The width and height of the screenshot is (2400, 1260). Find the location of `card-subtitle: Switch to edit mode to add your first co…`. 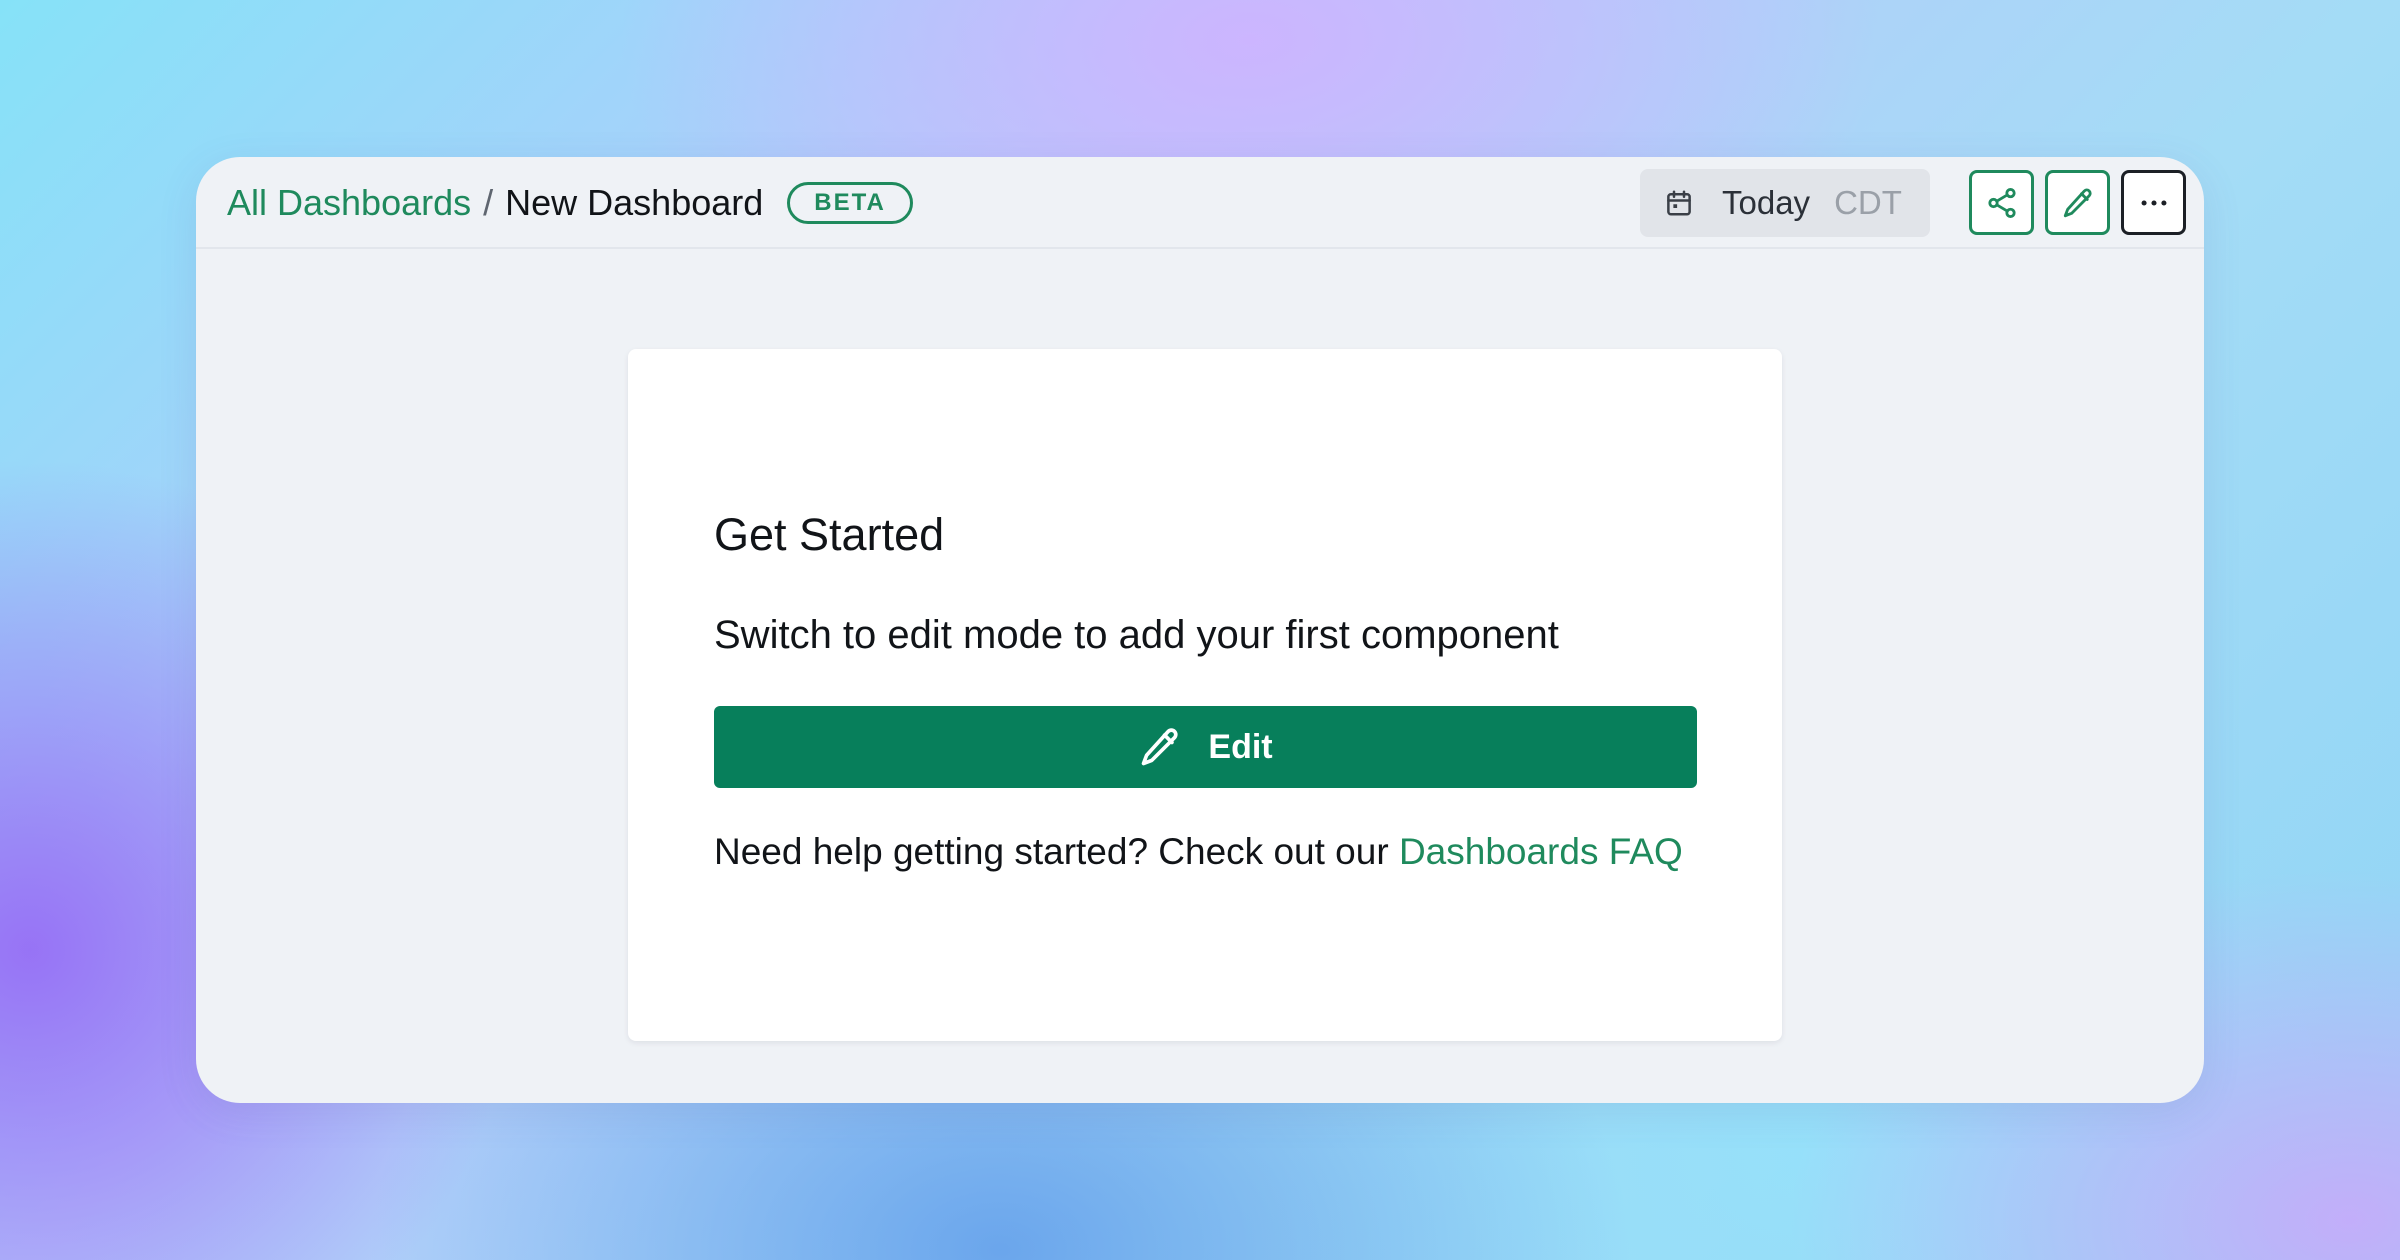

card-subtitle: Switch to edit mode to add your first co… is located at coordinates (1136, 635).